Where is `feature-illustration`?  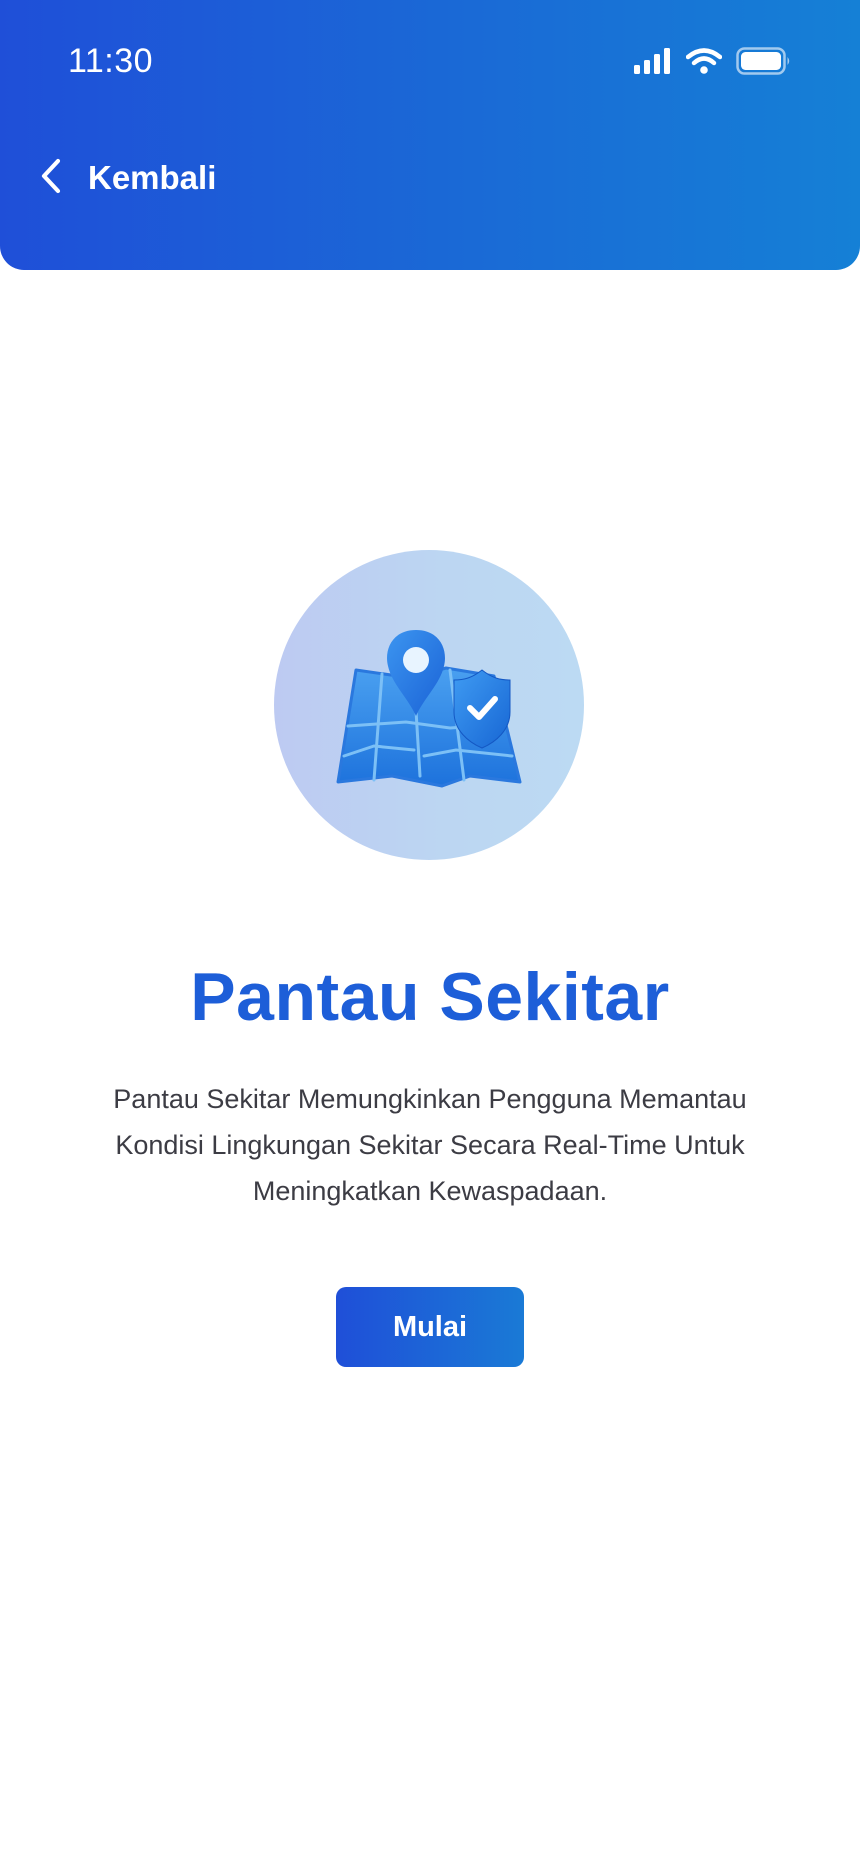
feature-illustration is located at coordinates (429, 705).